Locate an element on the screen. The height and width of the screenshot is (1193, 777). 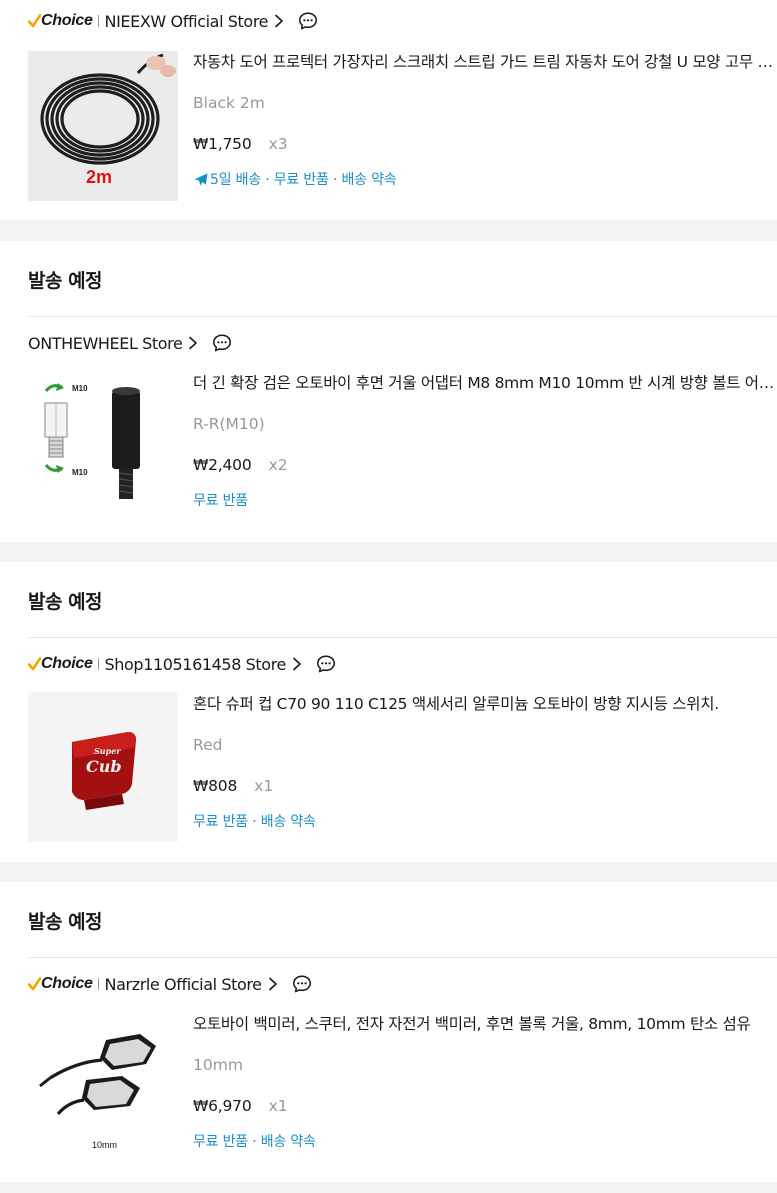
switch-cap-icon: Super Cub is located at coordinates (103, 767).